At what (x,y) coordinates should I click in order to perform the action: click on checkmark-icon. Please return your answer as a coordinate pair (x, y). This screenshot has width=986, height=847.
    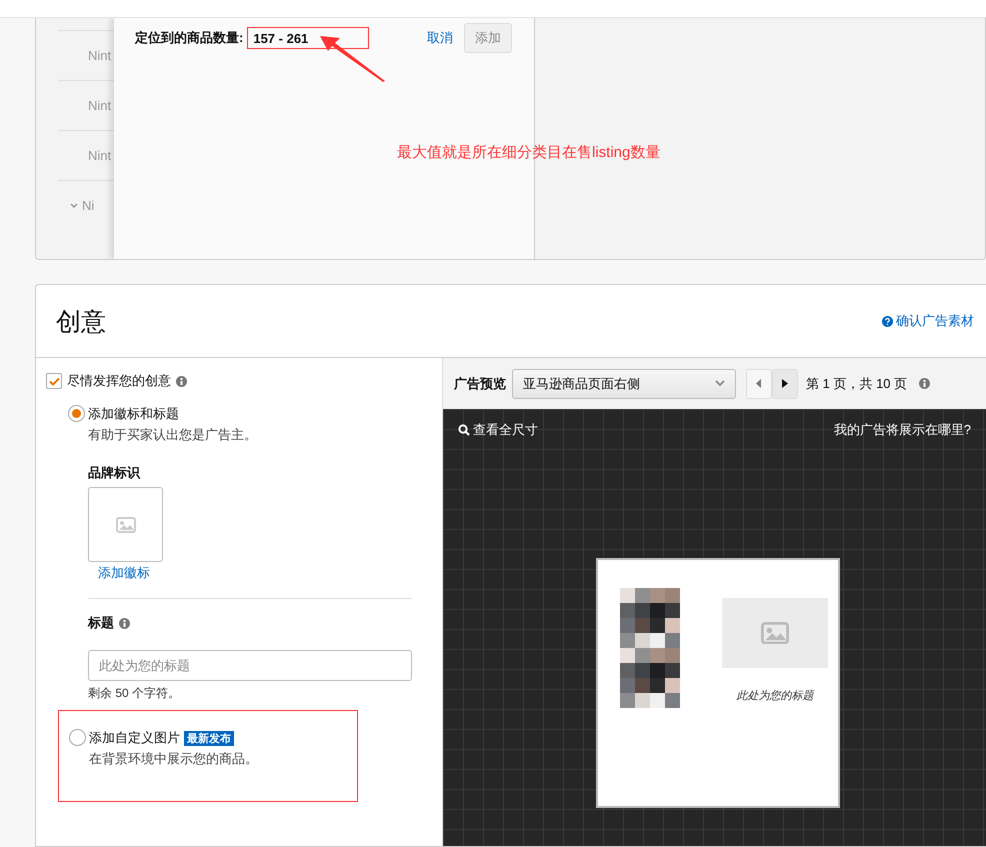
    Looking at the image, I should click on (54, 381).